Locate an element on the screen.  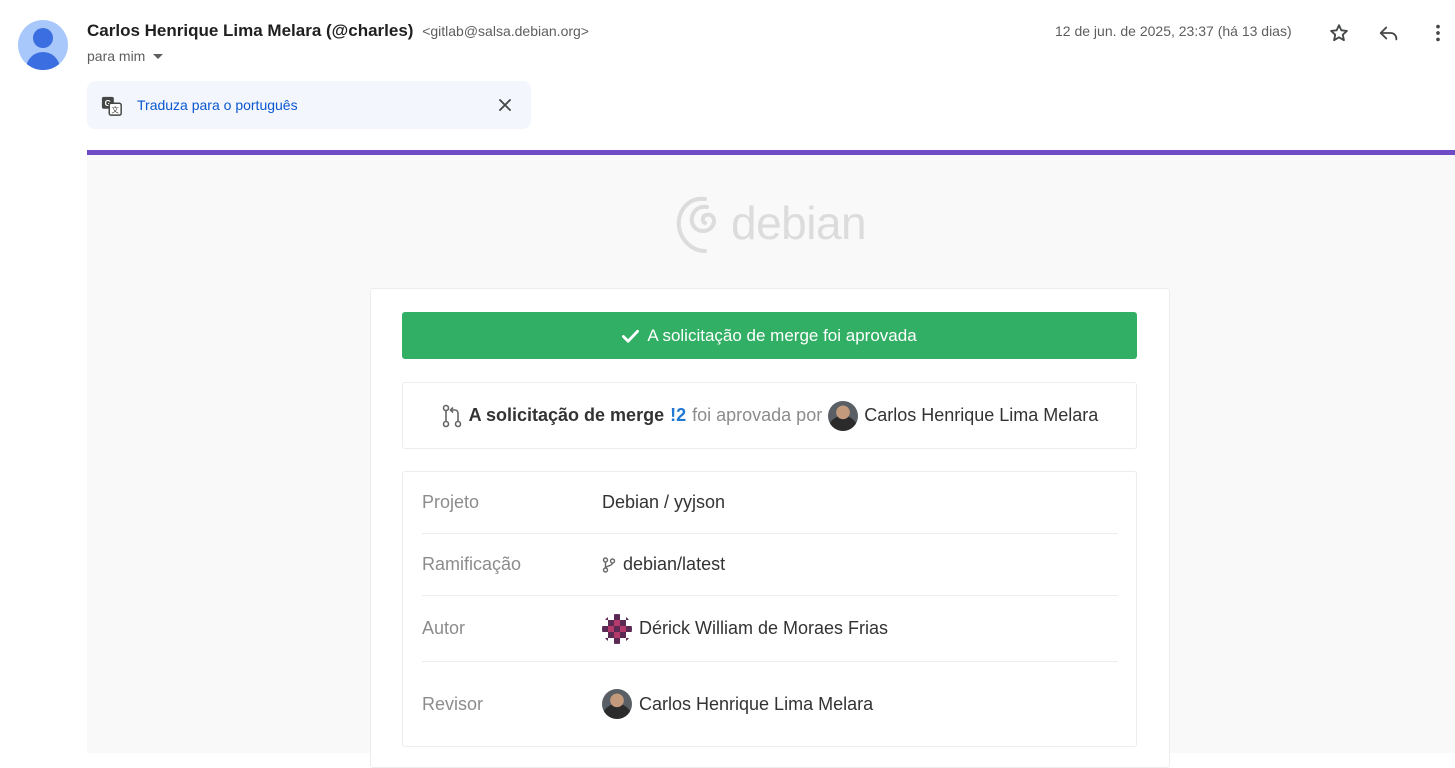
debian-swirl-icon is located at coordinates (696, 224).